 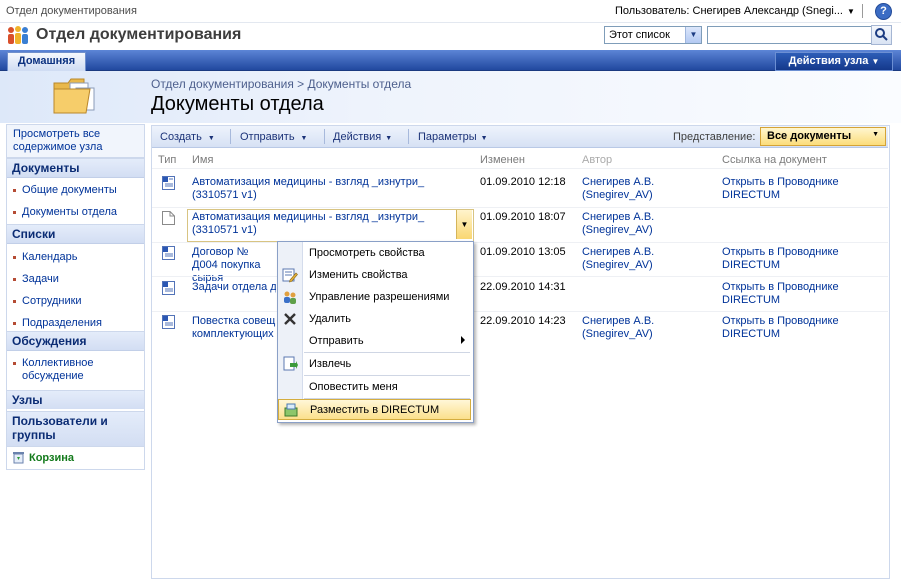 What do you see at coordinates (789, 35) in the screenshot?
I see `search-input` at bounding box center [789, 35].